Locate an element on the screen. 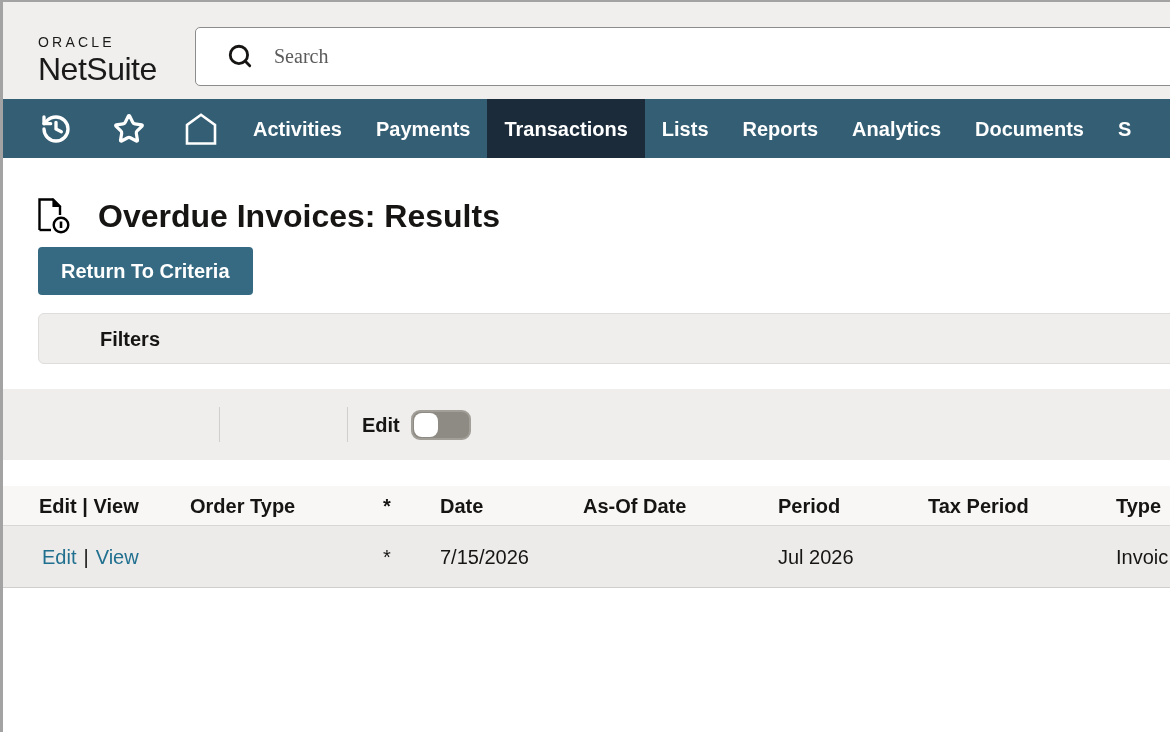 This screenshot has width=1170, height=732. column-header: As-Of Date is located at coordinates (635, 506).